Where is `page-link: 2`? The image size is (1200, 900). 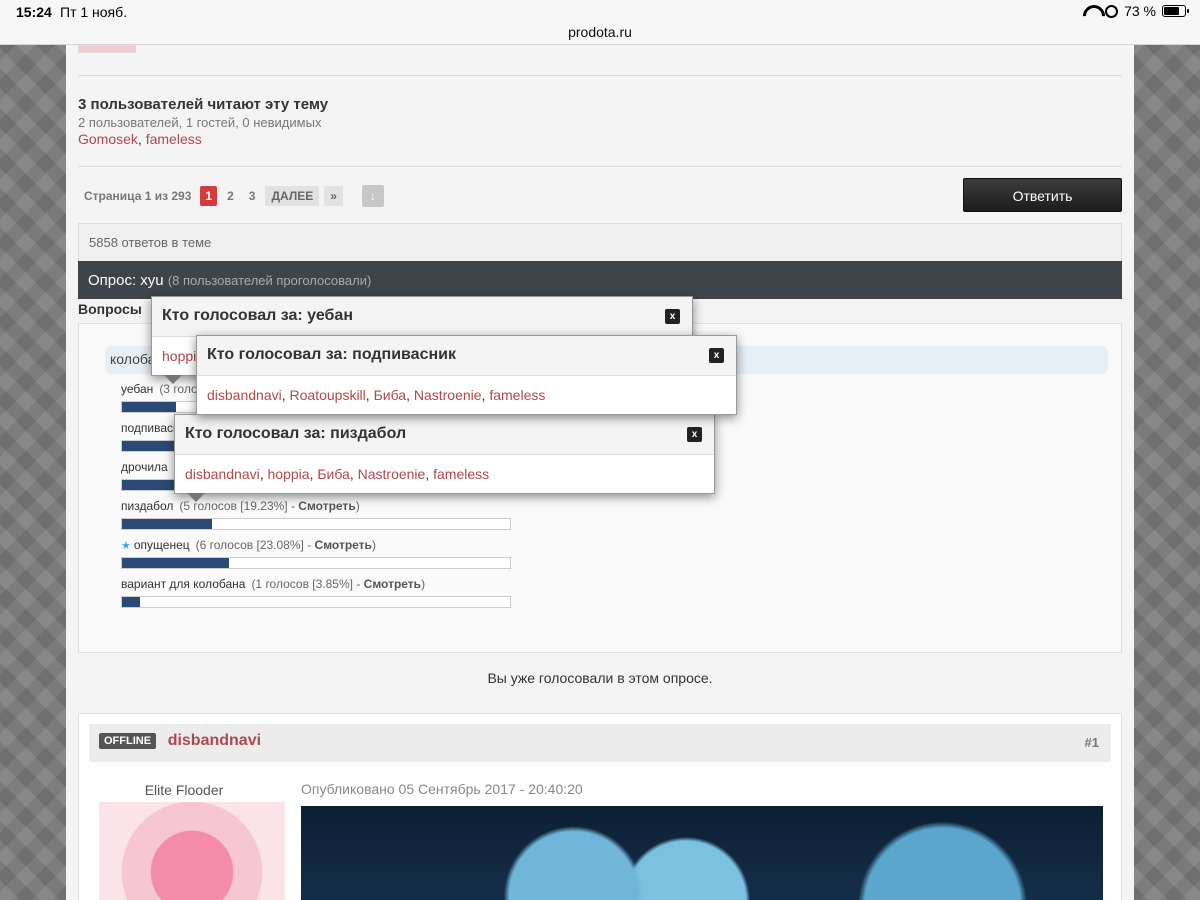 page-link: 2 is located at coordinates (230, 196).